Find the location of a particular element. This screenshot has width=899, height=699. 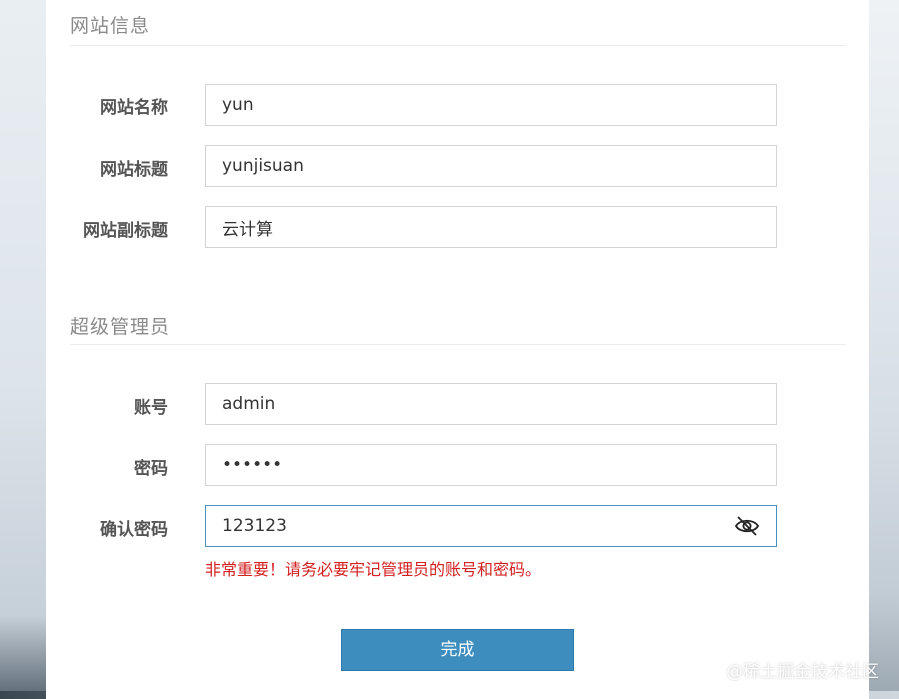

site-subtitle-field is located at coordinates (491, 227).